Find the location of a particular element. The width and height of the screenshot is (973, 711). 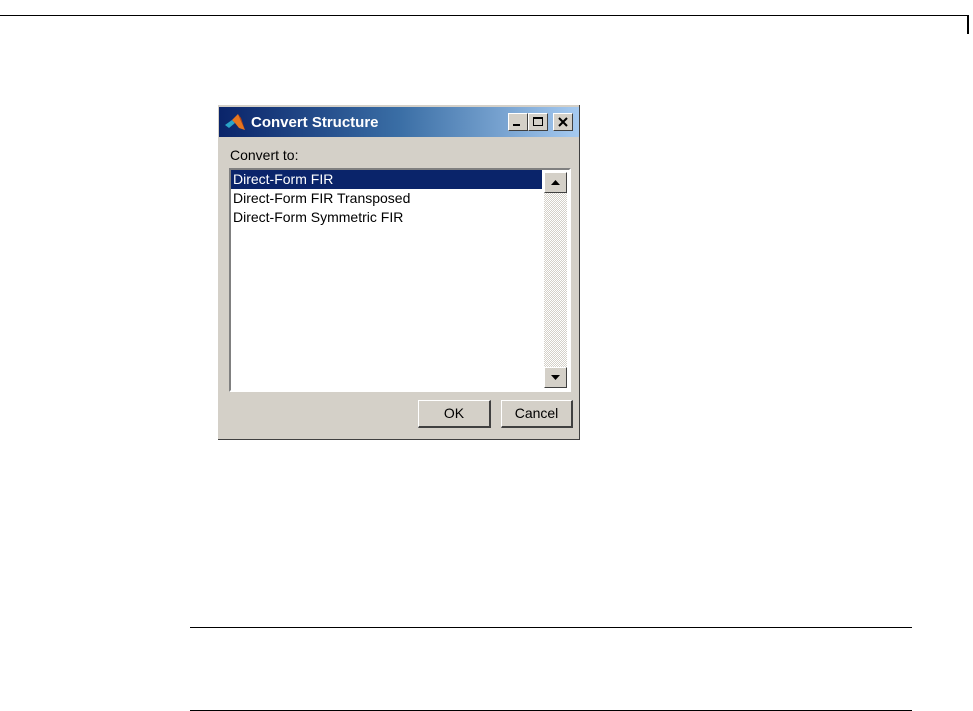

dialog-titlebar: Convert Structure is located at coordinates (399, 122).